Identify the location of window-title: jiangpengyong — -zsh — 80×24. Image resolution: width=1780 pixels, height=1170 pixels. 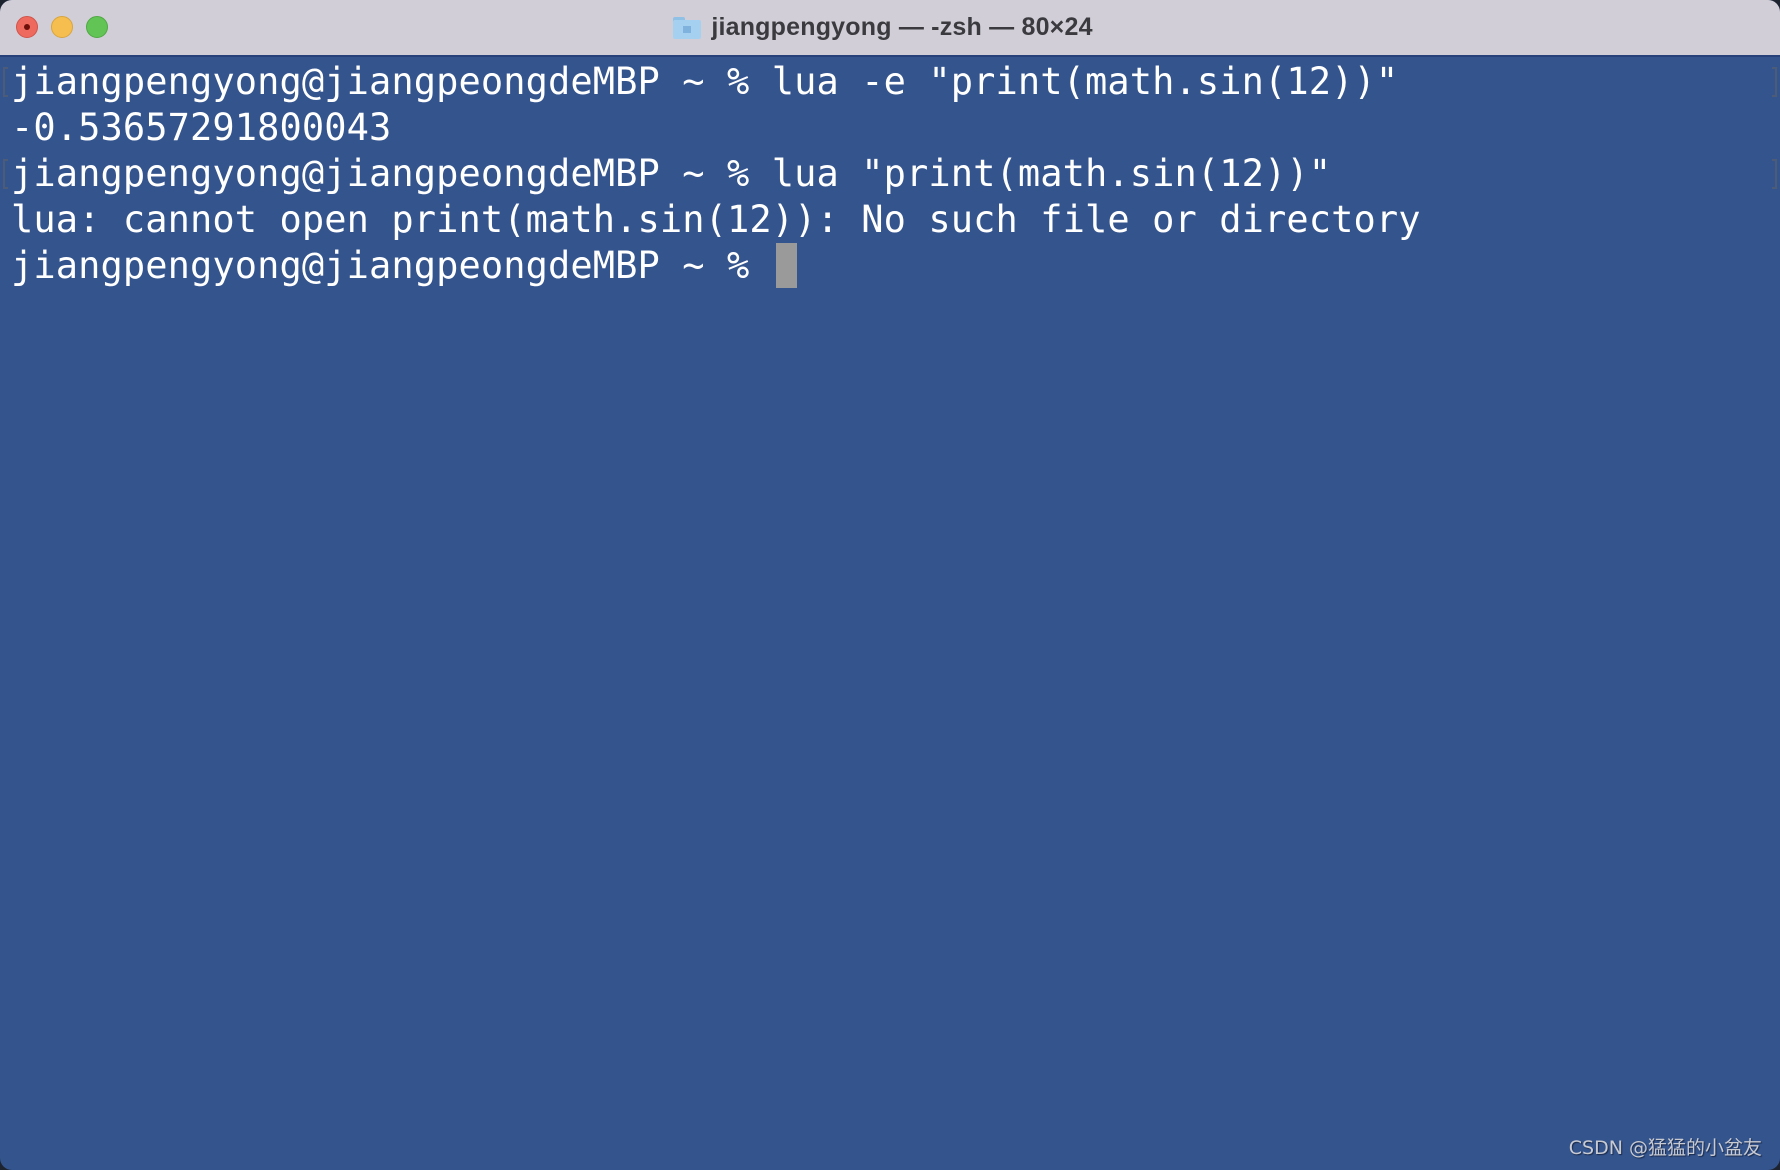
(890, 27).